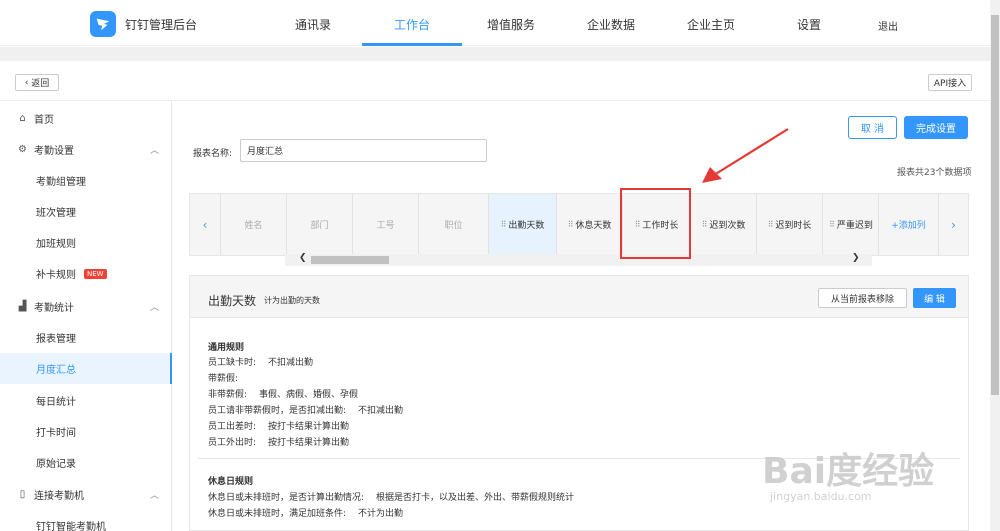  What do you see at coordinates (232, 427) in the screenshot?
I see `rule-key: 员工出差时:` at bounding box center [232, 427].